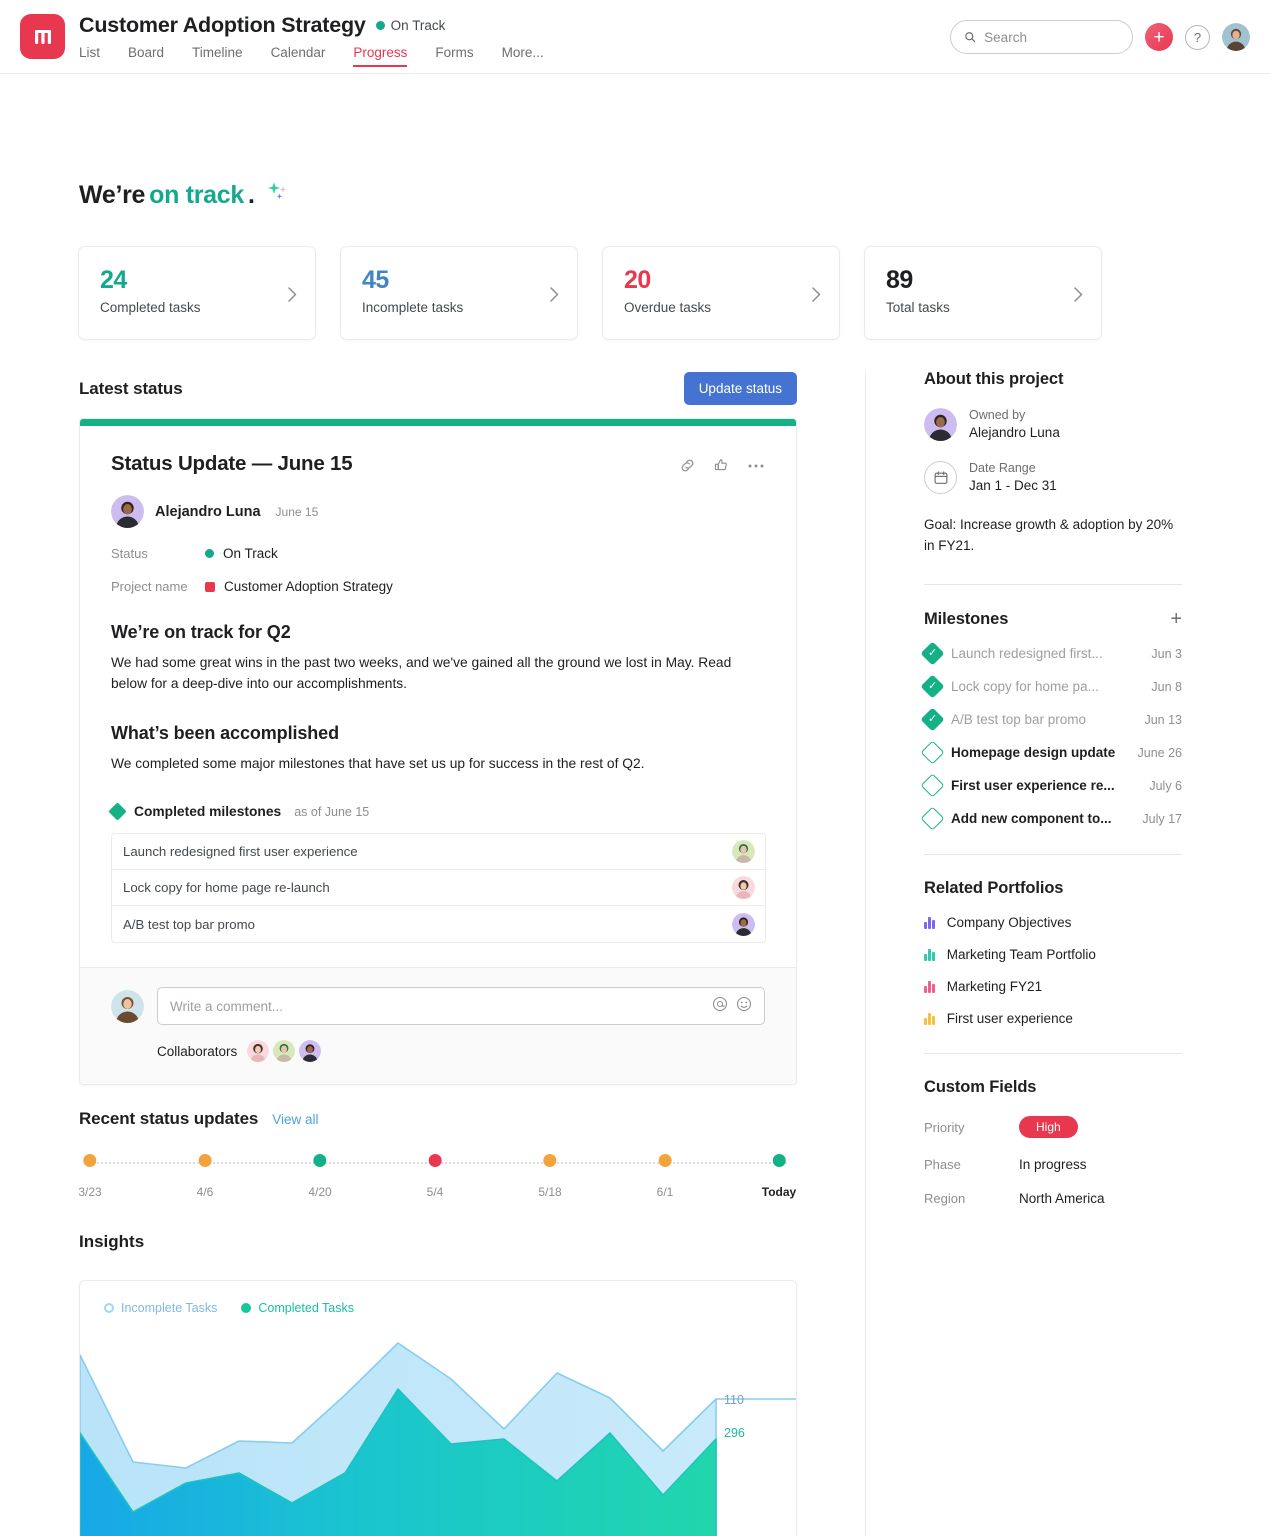 This screenshot has height=1536, width=1270. Describe the element at coordinates (42, 36) in the screenshot. I see `asana-trident-icon` at that location.